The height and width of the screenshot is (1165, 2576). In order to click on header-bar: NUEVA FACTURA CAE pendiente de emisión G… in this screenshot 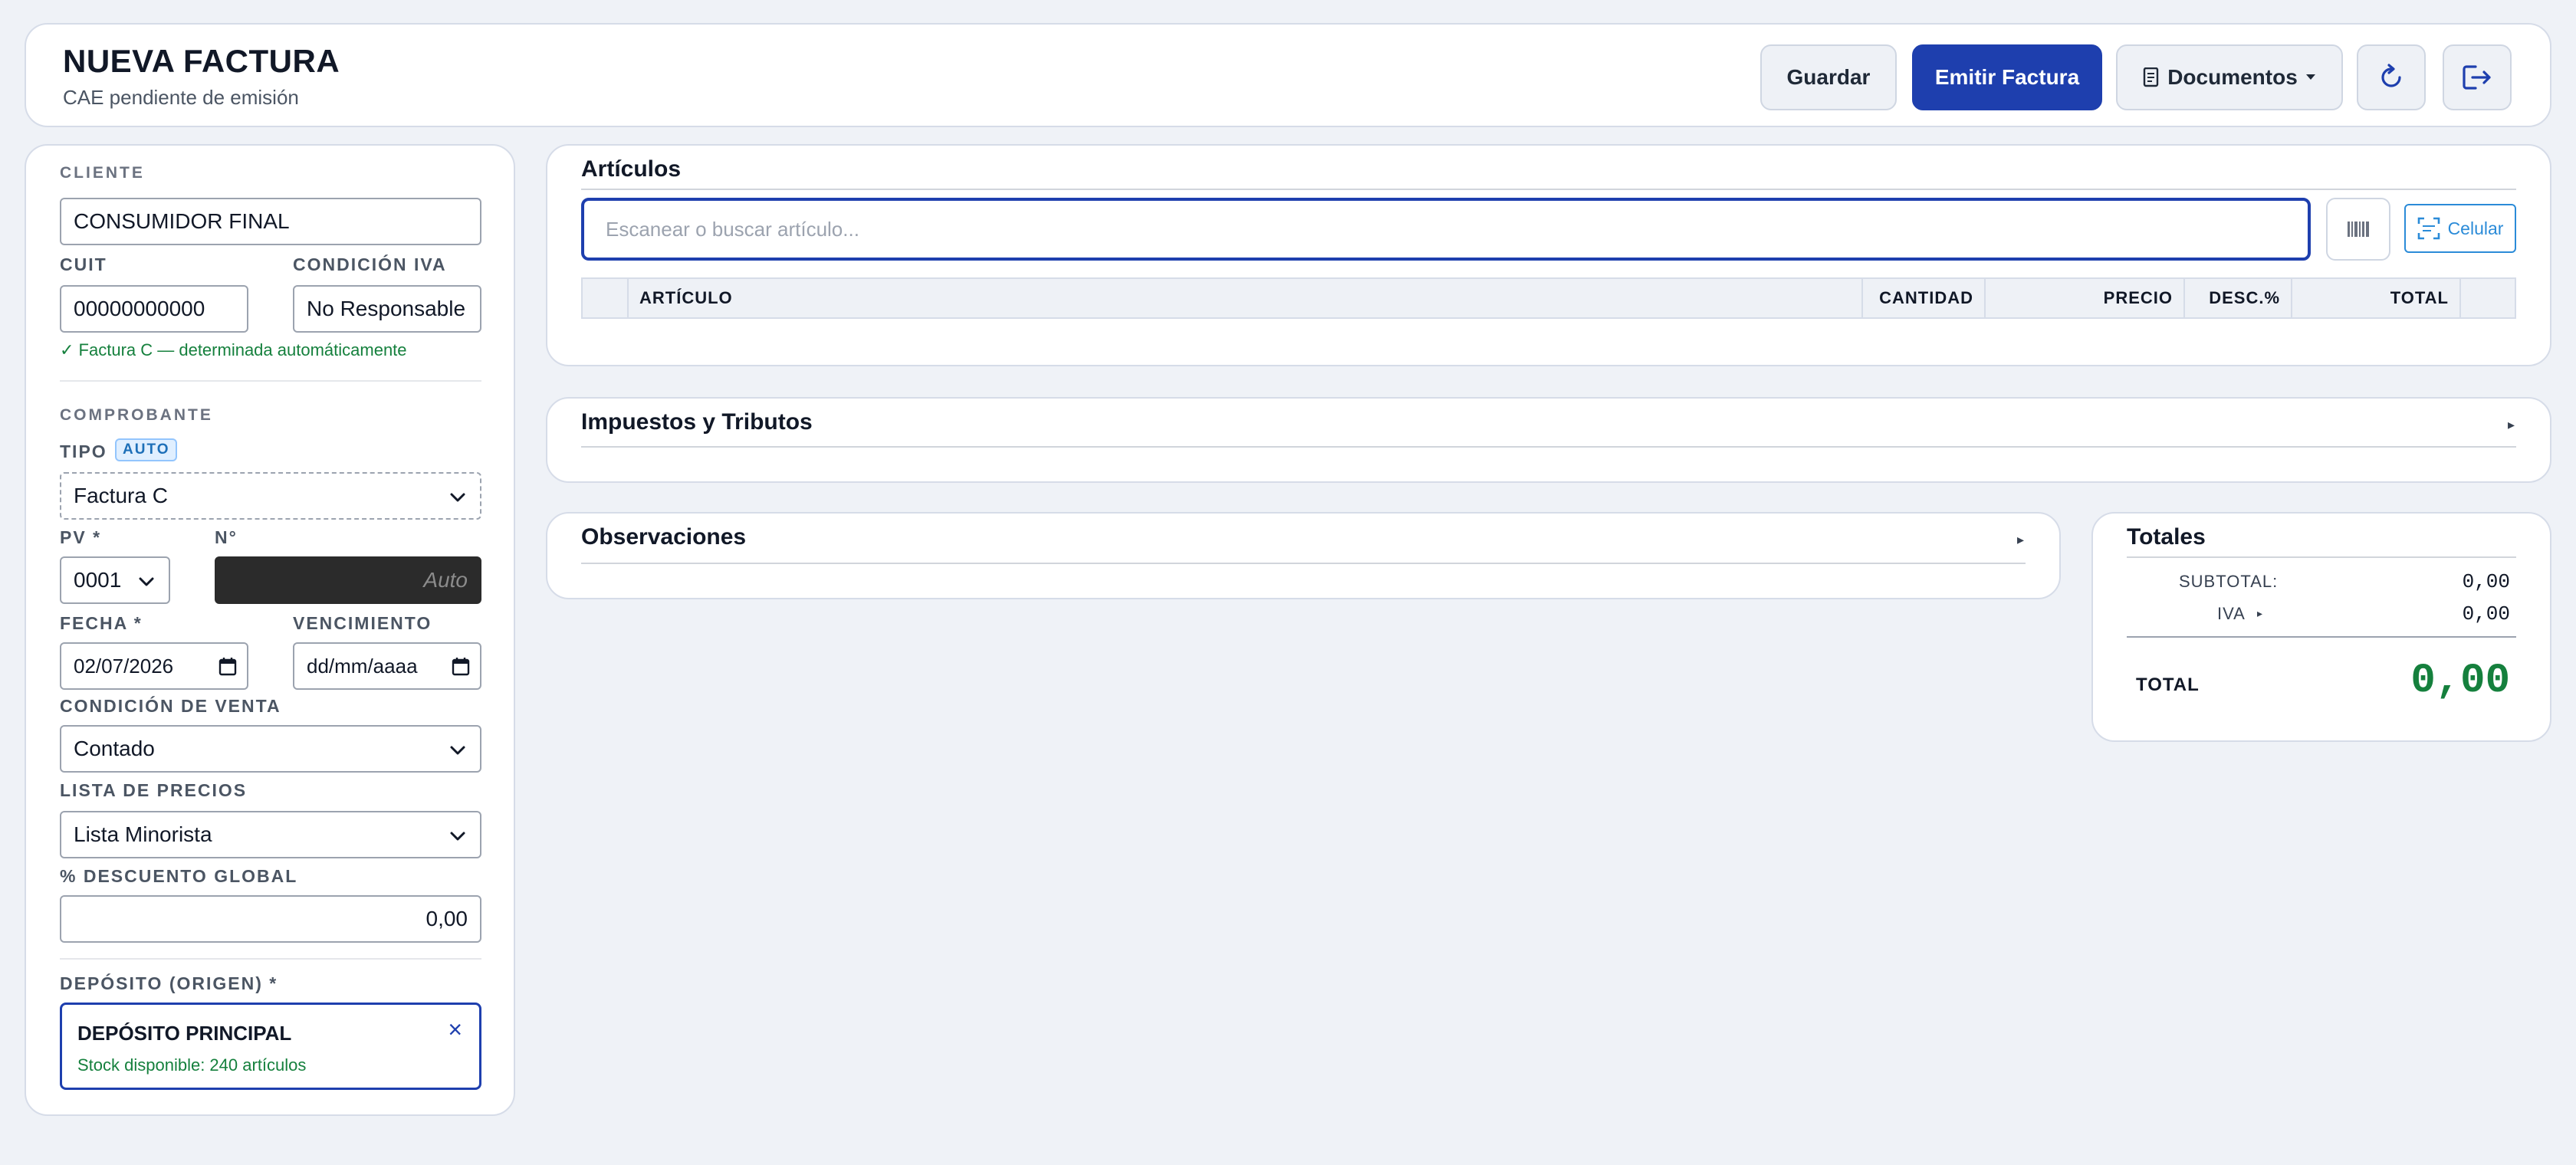, I will do `click(1288, 75)`.